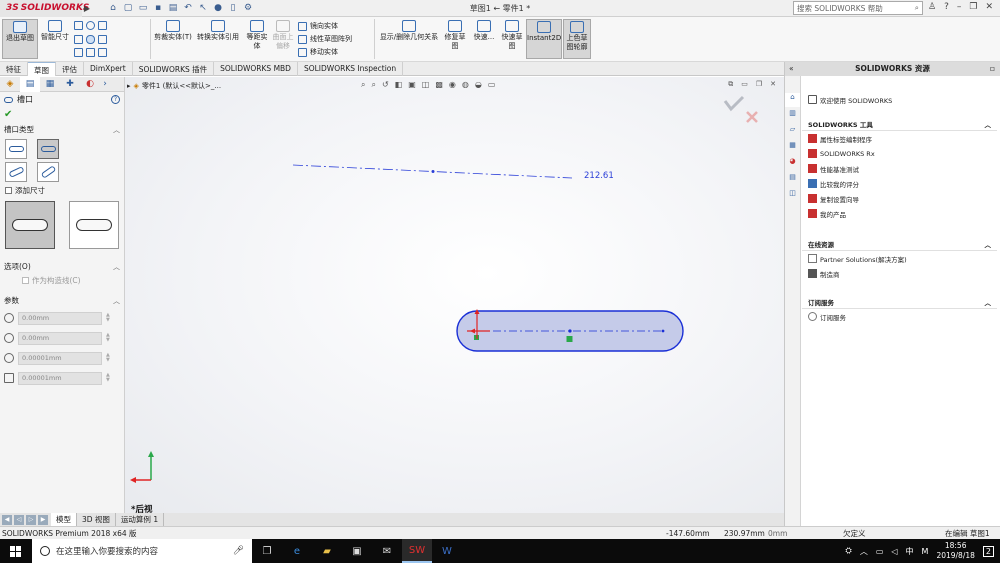 Image resolution: width=1000 pixels, height=563 pixels. Describe the element at coordinates (30, 225) in the screenshot. I see `center-to-center-option` at that location.